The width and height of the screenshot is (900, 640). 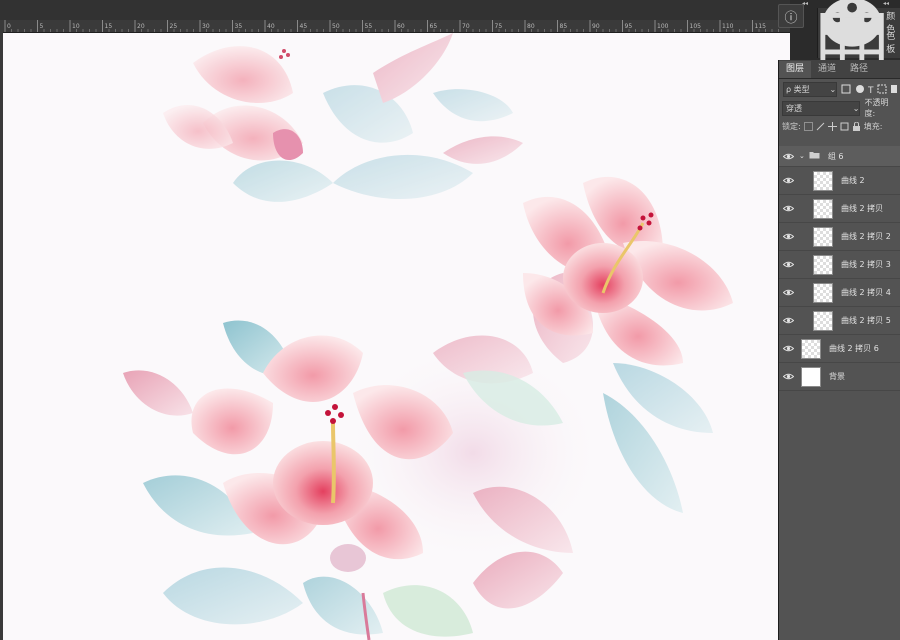 What do you see at coordinates (206, 26) in the screenshot?
I see `ruler-tick-label: 30` at bounding box center [206, 26].